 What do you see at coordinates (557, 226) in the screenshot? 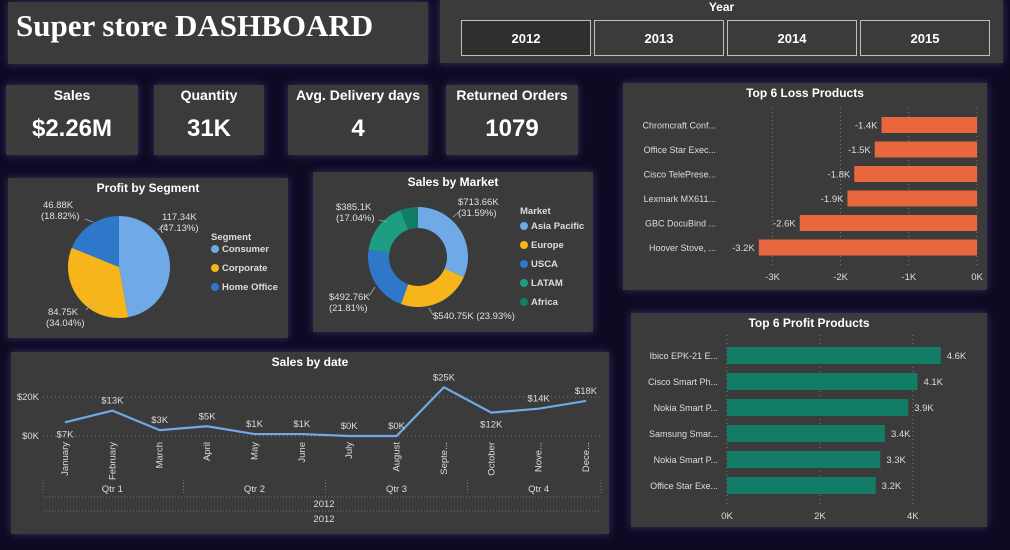
I see `legend-item: Asia Pacific` at bounding box center [557, 226].